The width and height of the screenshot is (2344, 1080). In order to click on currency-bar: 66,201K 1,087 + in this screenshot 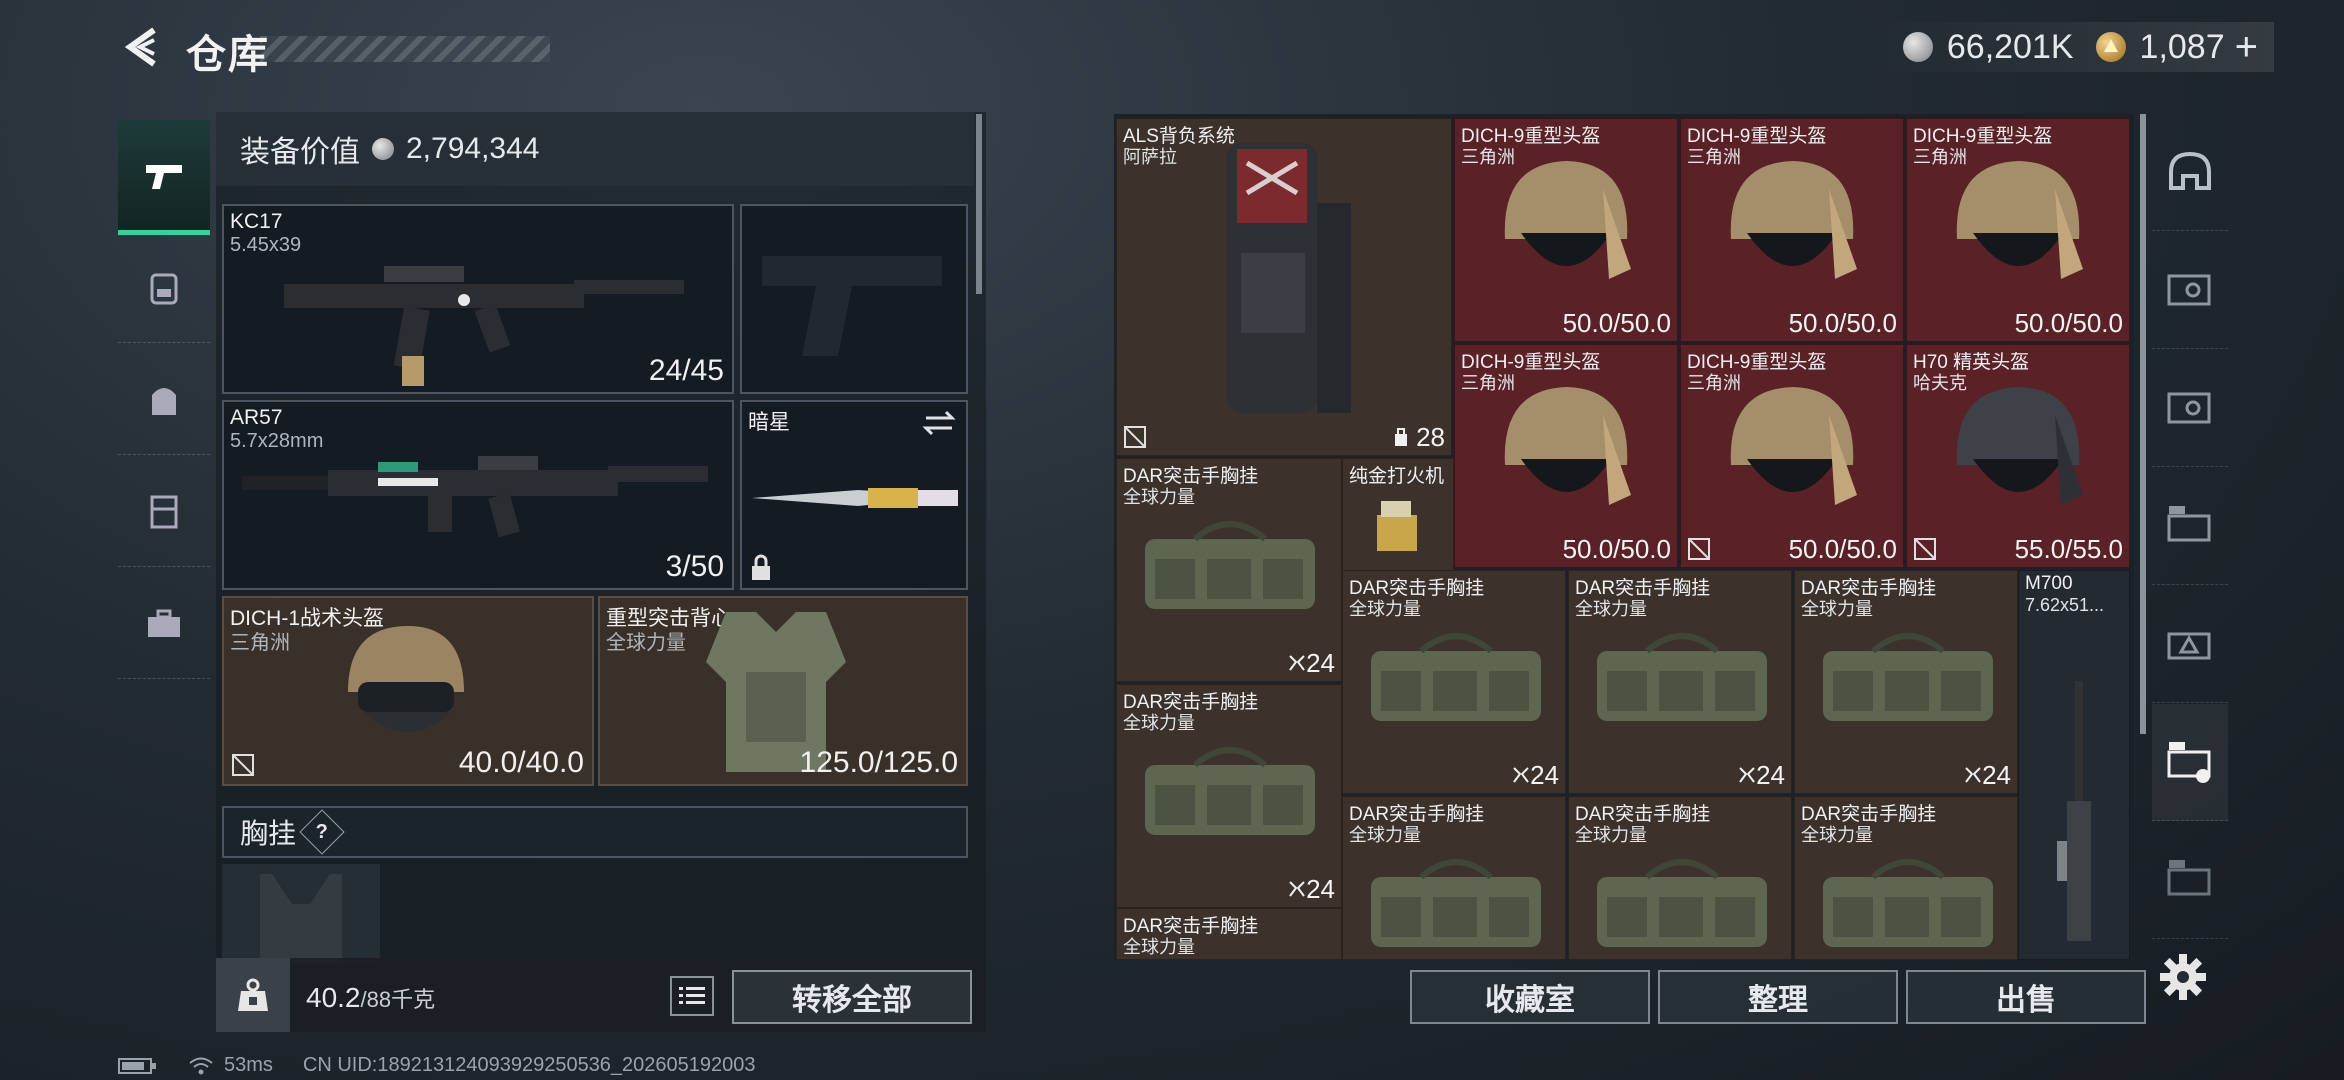, I will do `click(2068, 47)`.